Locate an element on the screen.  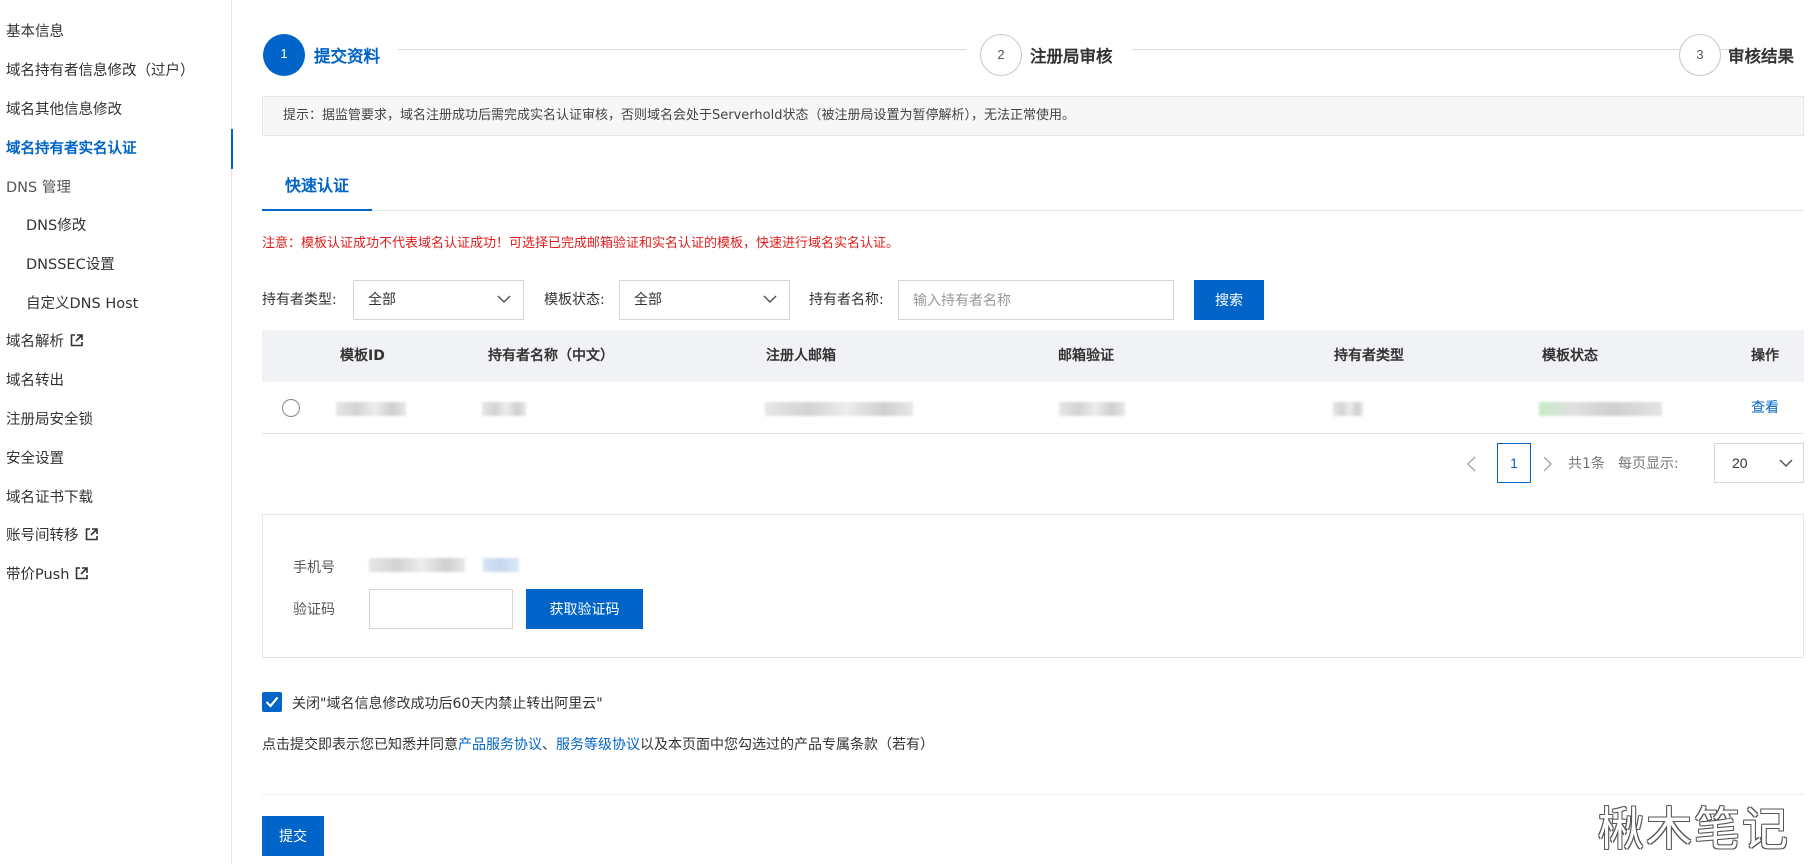
page-size-value: 20 is located at coordinates (1740, 463).